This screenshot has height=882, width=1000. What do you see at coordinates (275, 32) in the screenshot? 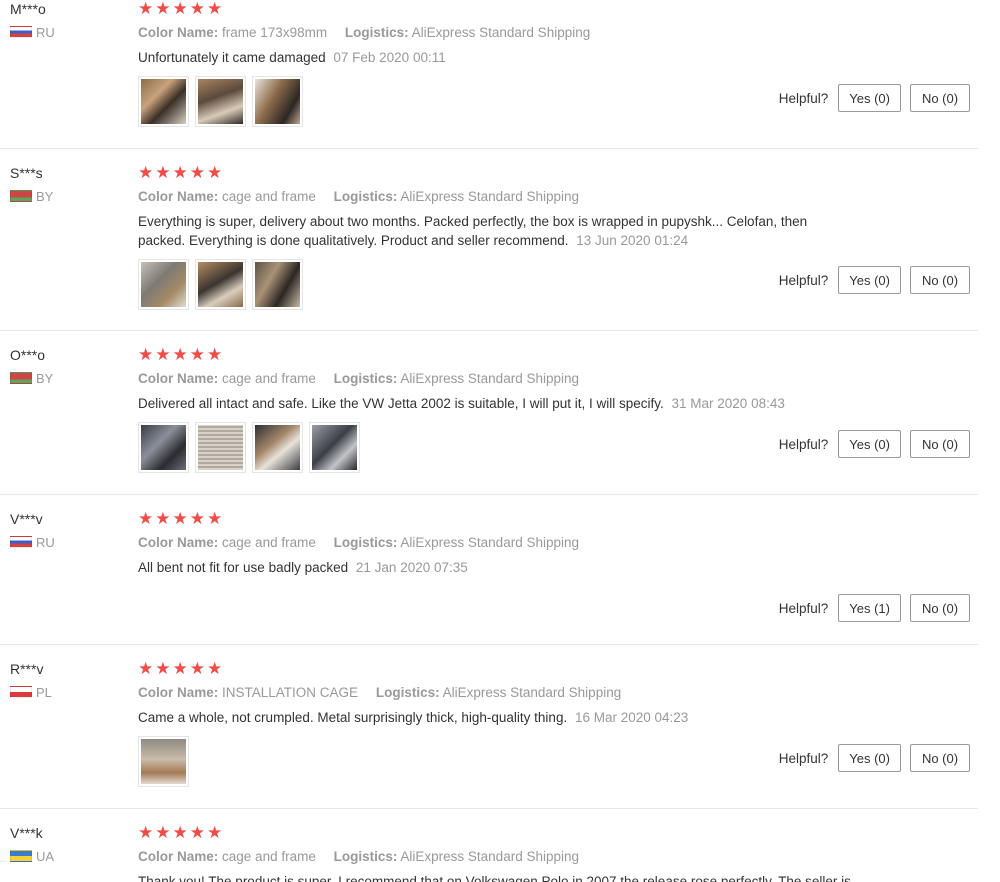
I see `color-name-value: frame 173x98mm` at bounding box center [275, 32].